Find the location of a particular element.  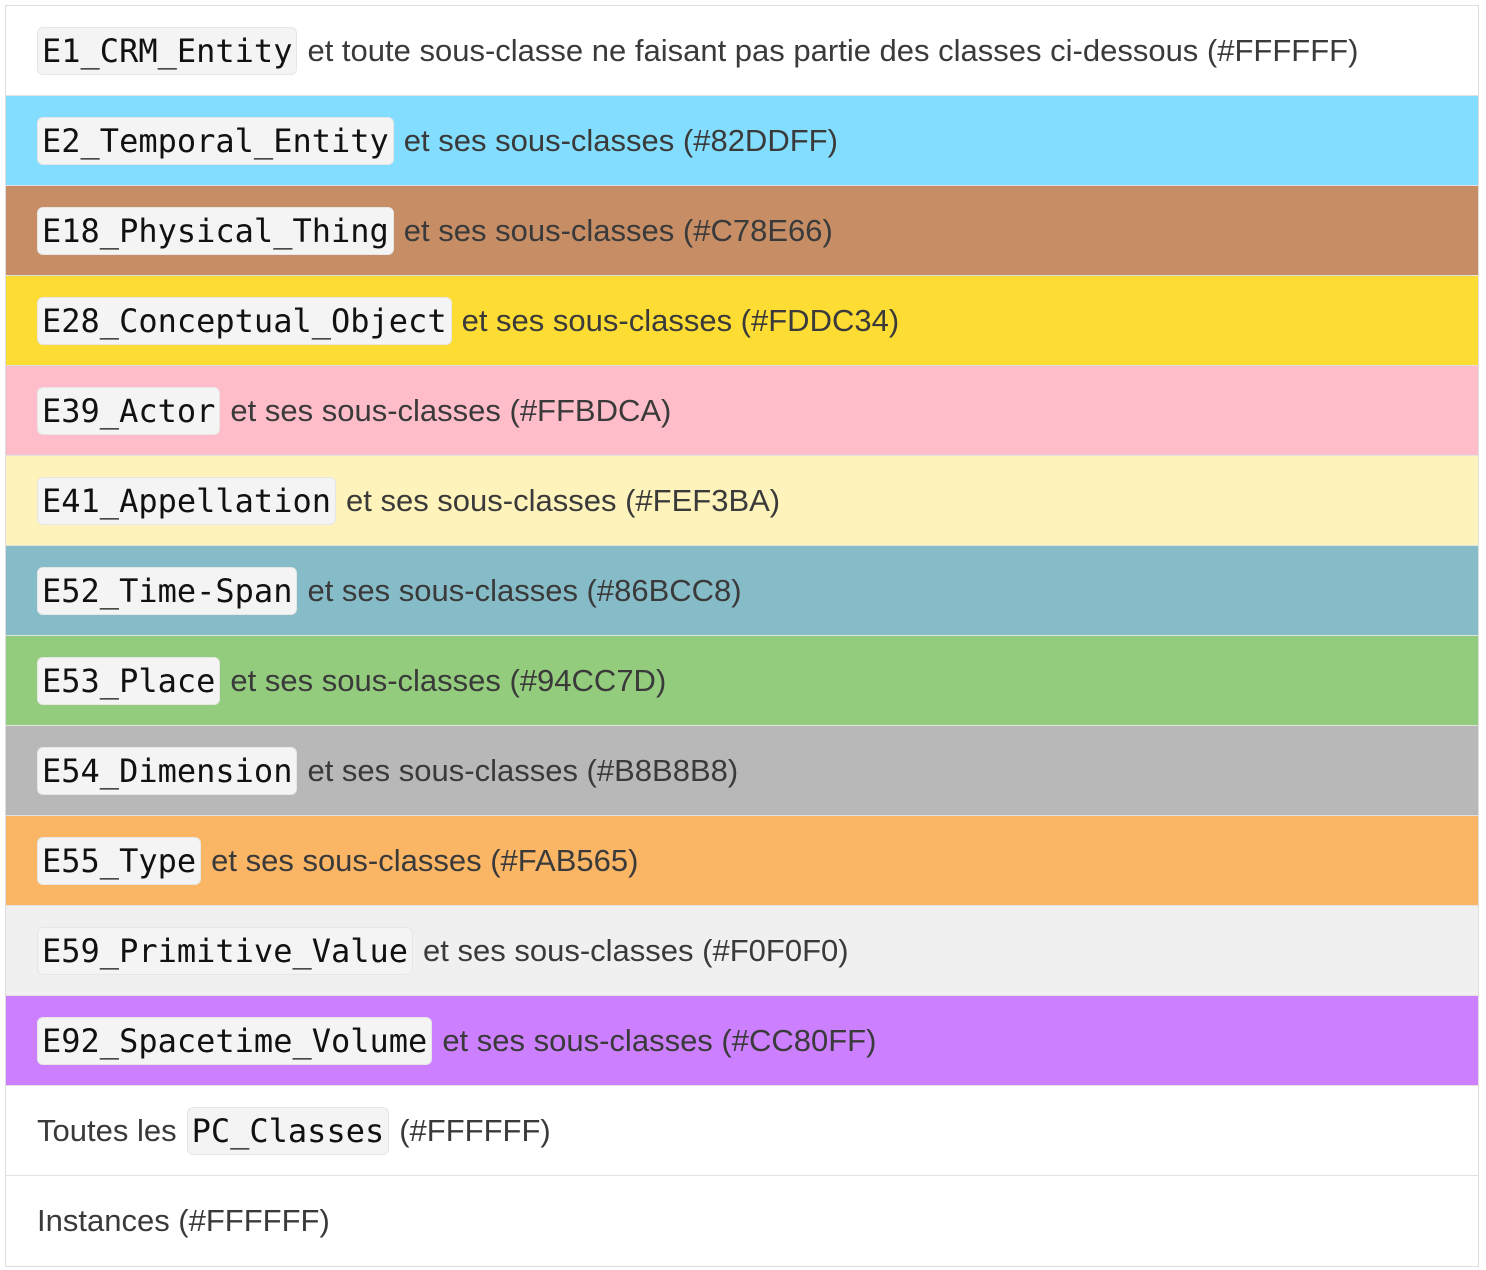

class-description: et ses sous-classes (#FEF3BA) is located at coordinates (563, 500).